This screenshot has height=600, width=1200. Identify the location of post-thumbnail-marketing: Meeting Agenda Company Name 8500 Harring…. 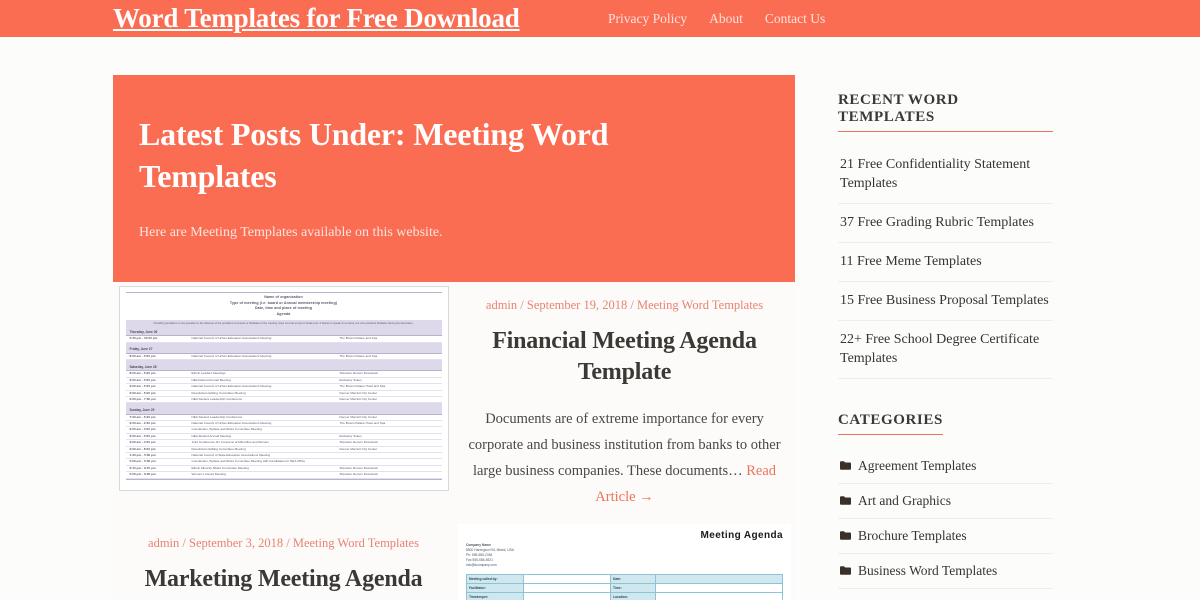
(624, 560).